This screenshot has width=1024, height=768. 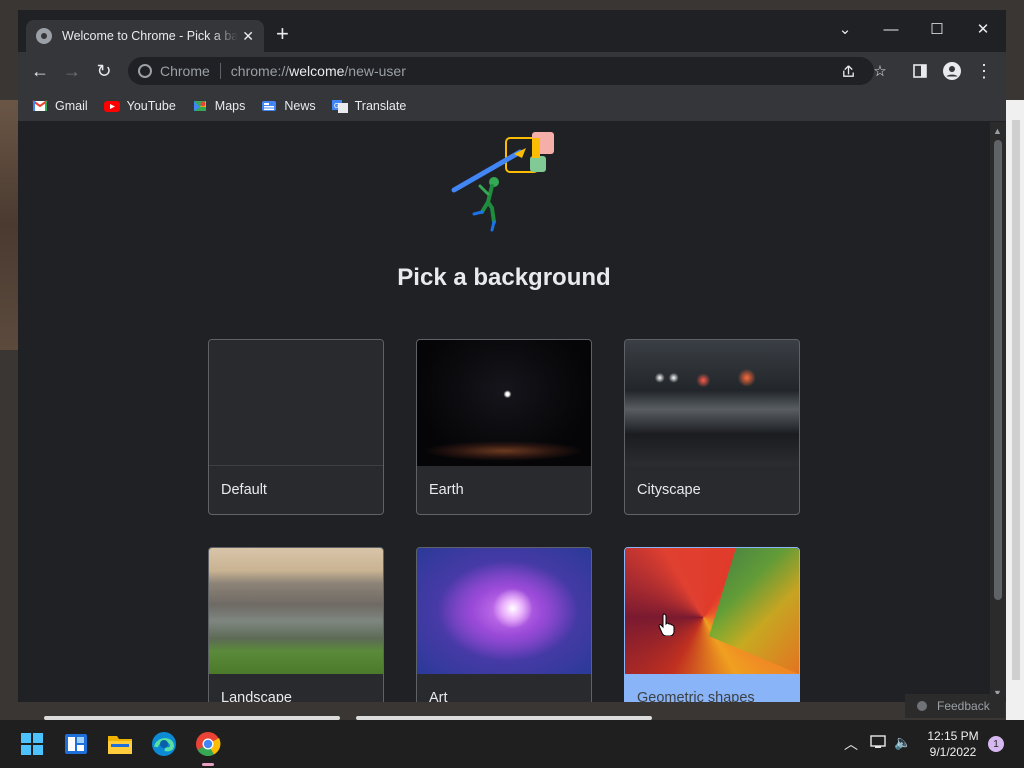 What do you see at coordinates (512, 106) in the screenshot?
I see `bookmarks-bar: Gmail YouTube Maps News G Translate` at bounding box center [512, 106].